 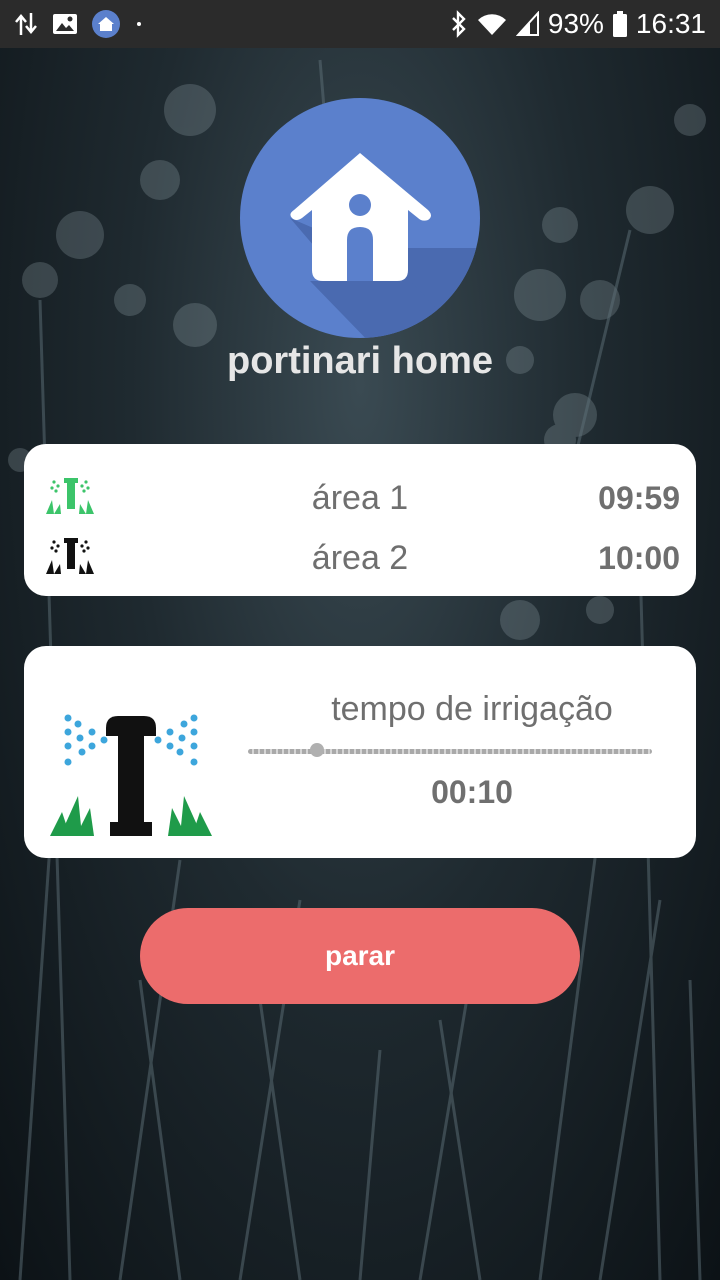 I want to click on timer-label: tempo de irrigação, so click(x=472, y=709).